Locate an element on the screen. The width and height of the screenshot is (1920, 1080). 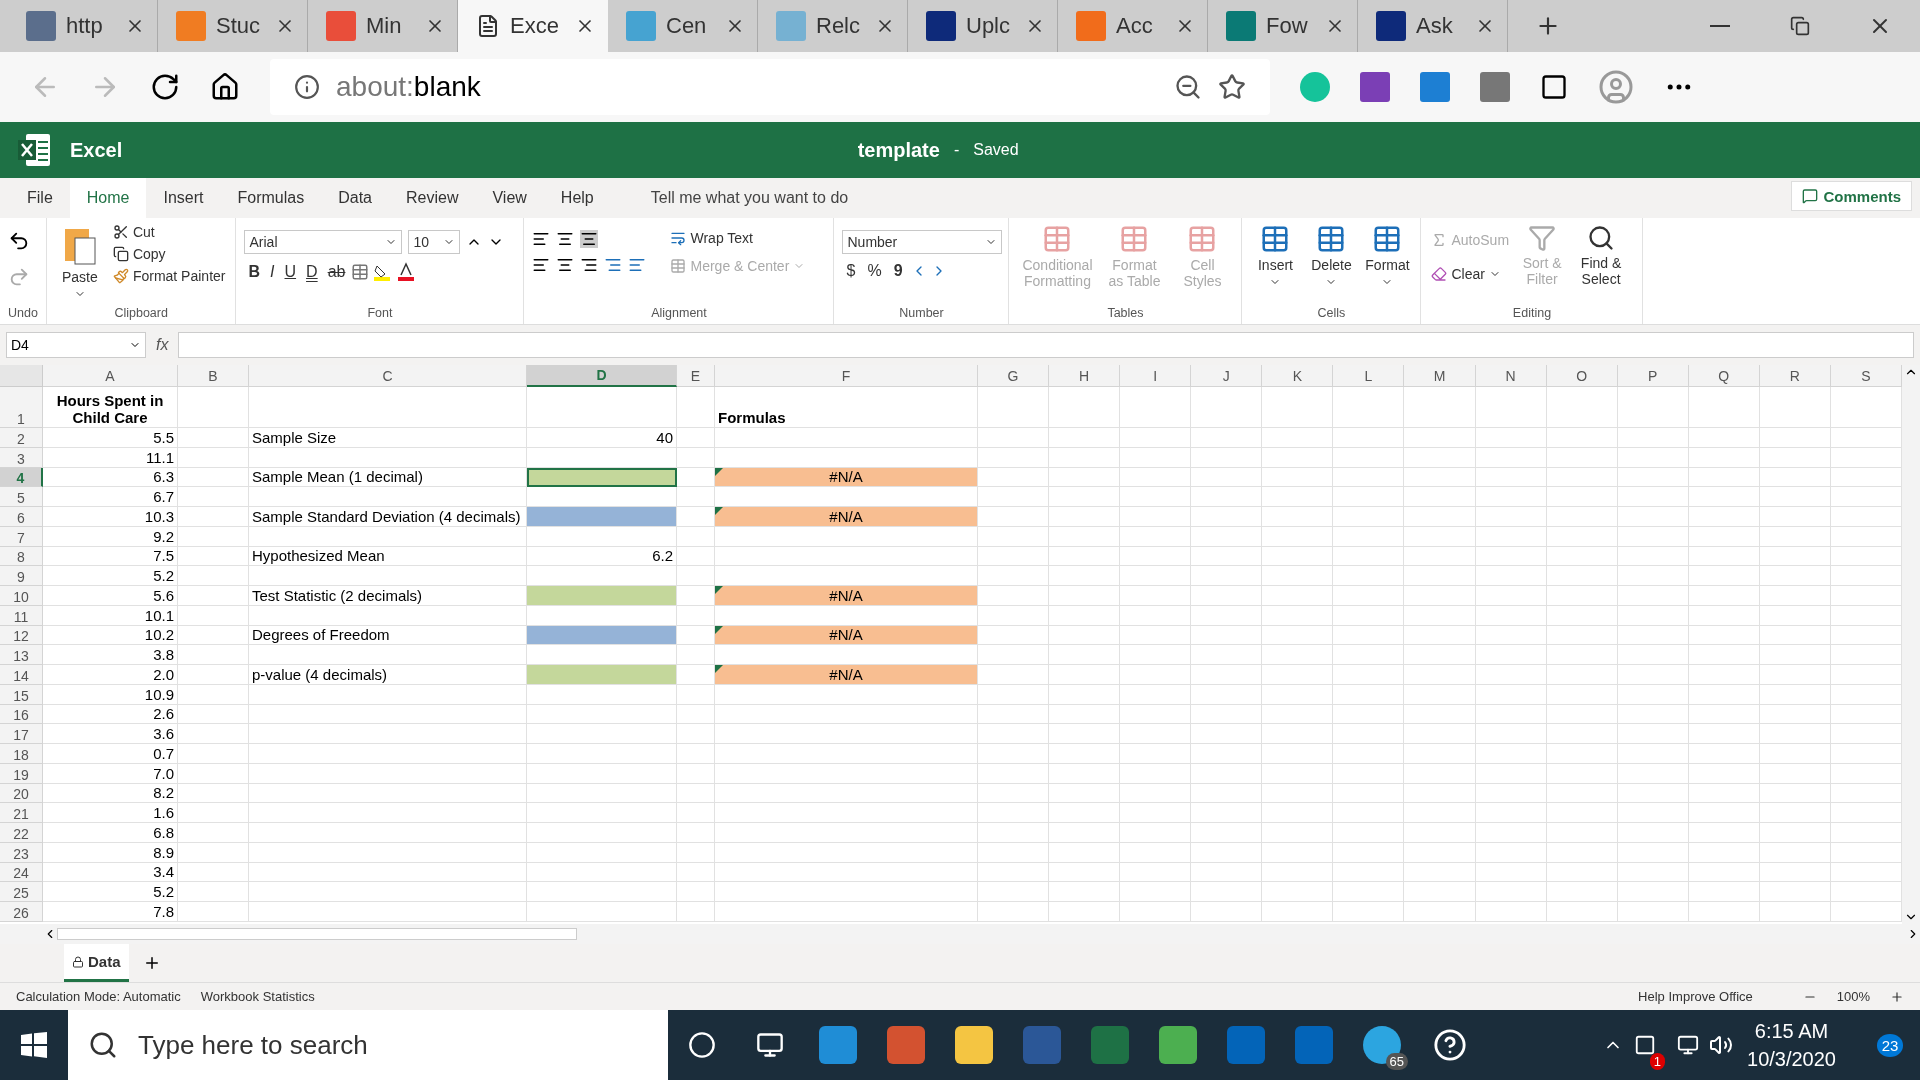
row-header: 14 is located at coordinates (21, 675).